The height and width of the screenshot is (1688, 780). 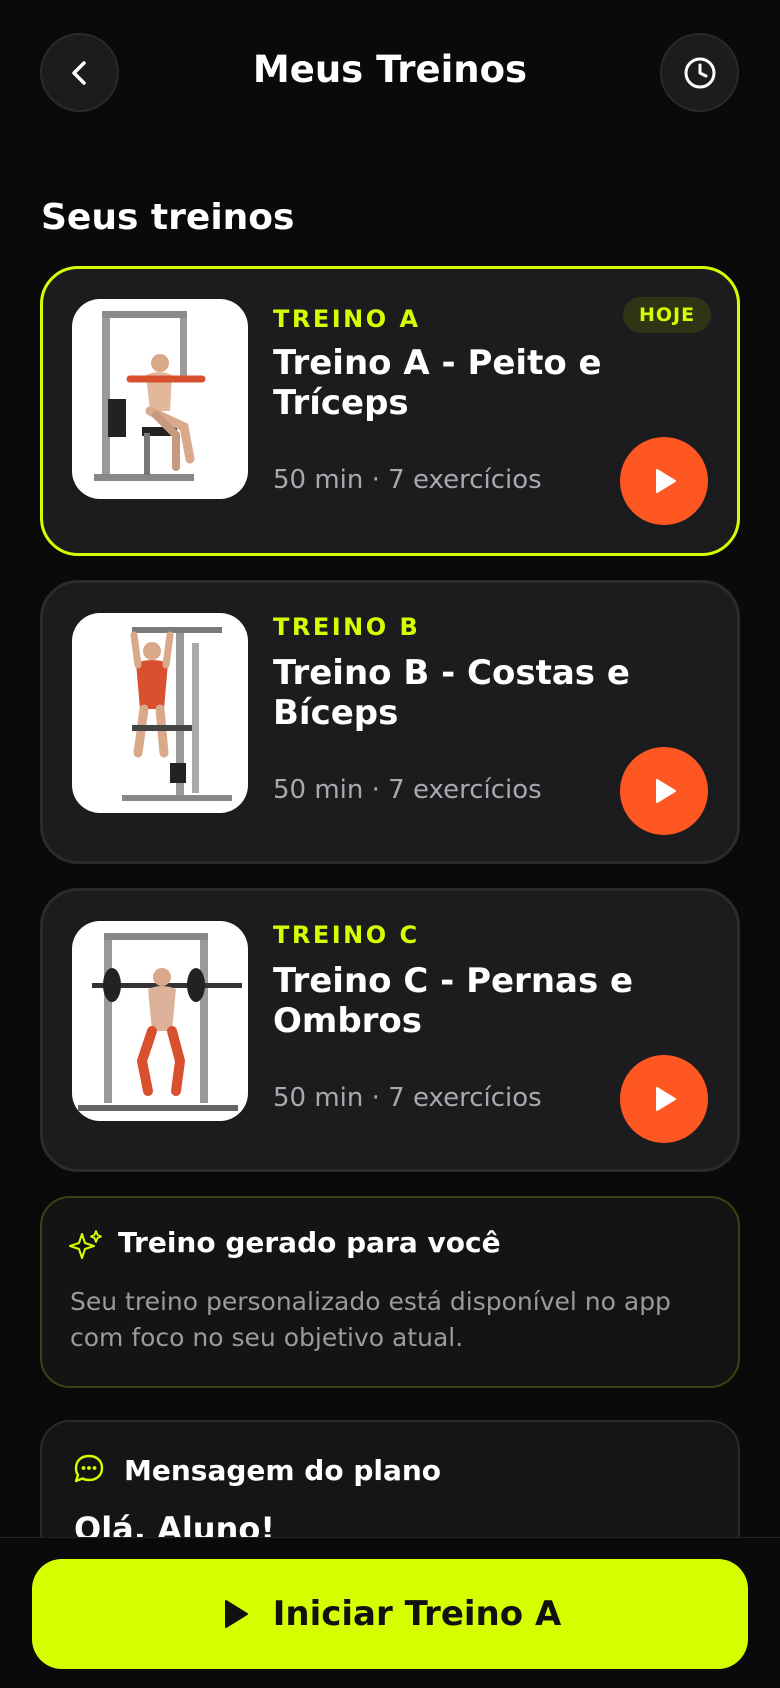 What do you see at coordinates (417, 1614) in the screenshot?
I see `start-workout-label: Iniciar Treino A` at bounding box center [417, 1614].